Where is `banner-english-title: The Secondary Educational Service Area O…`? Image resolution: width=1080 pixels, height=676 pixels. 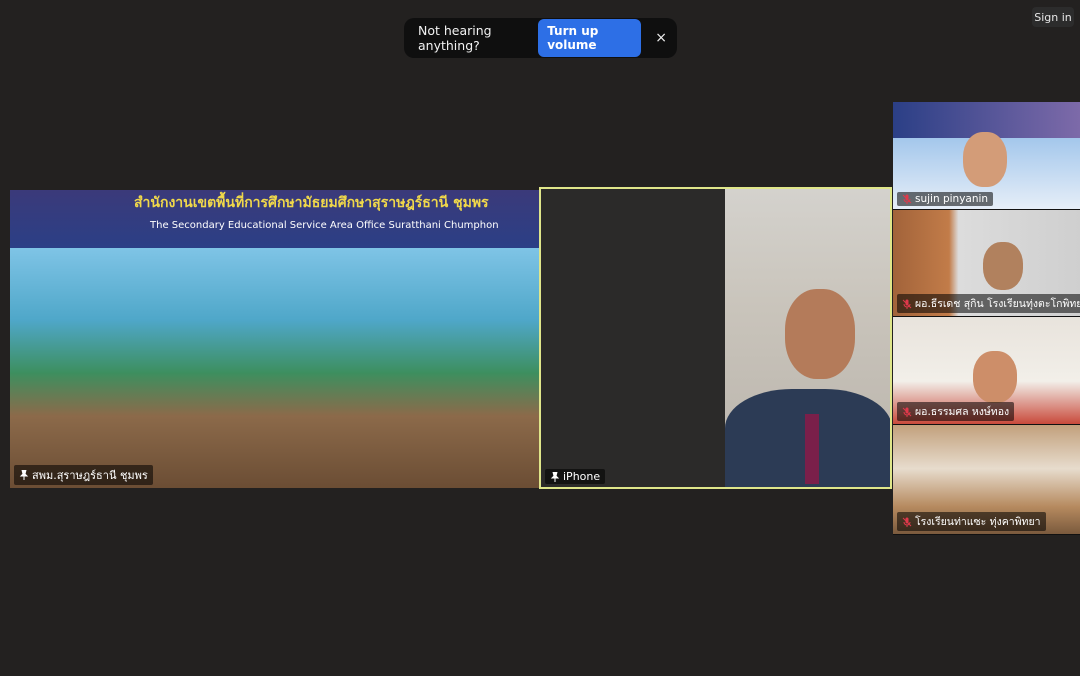
banner-english-title: The Secondary Educational Service Area O… is located at coordinates (324, 225).